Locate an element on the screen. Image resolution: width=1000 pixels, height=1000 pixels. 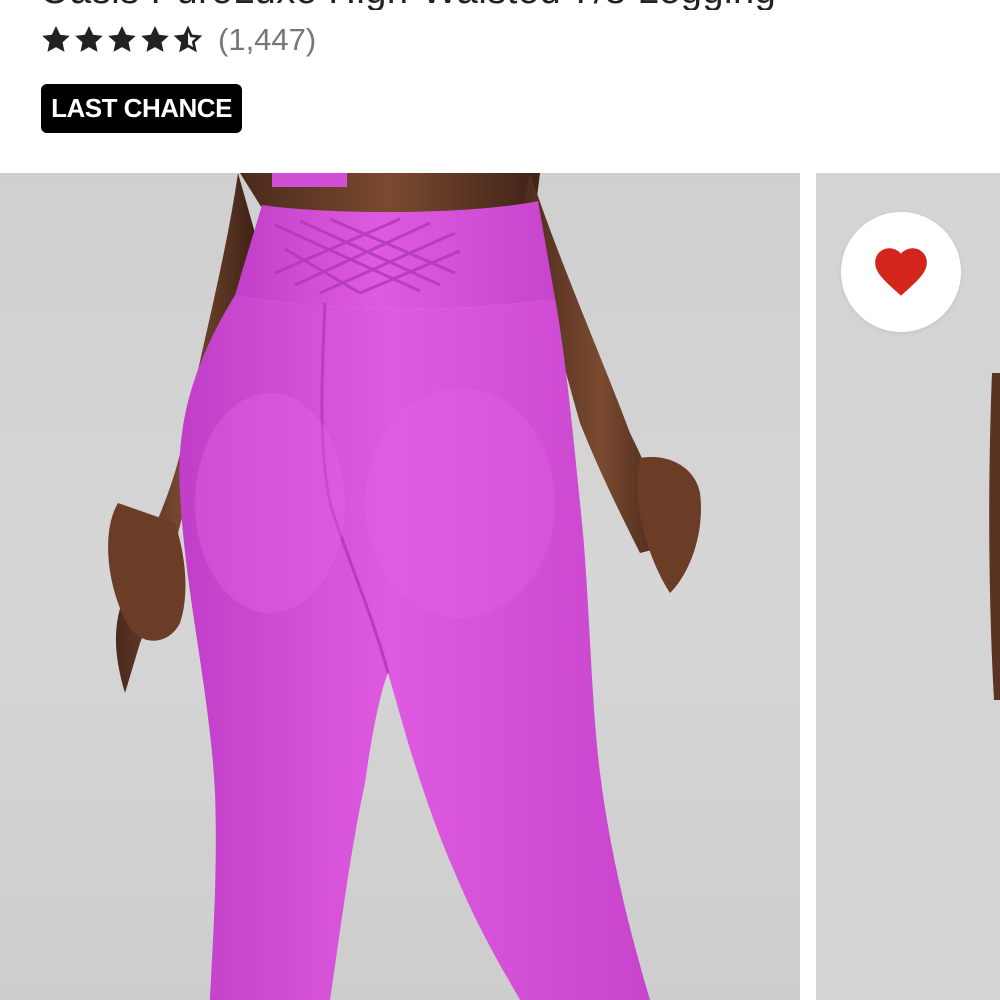
star-rating is located at coordinates (122, 40).